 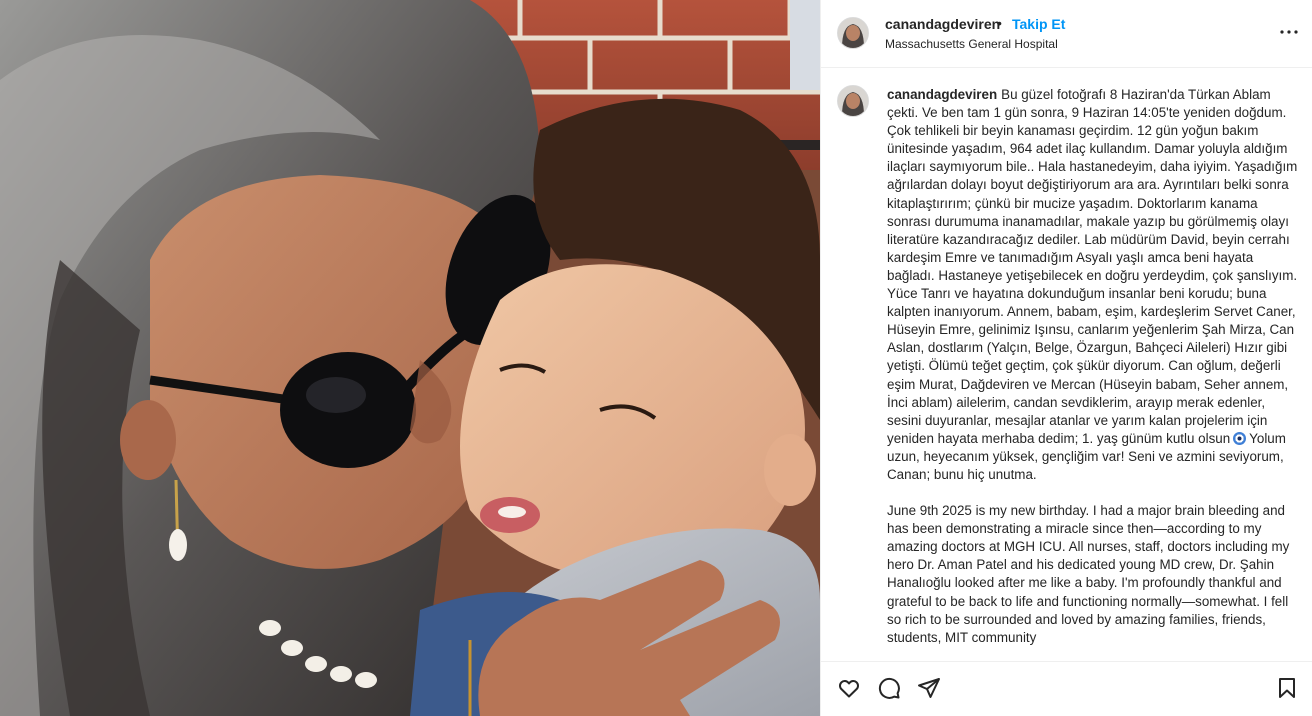 I want to click on share-icon, so click(x=929, y=688).